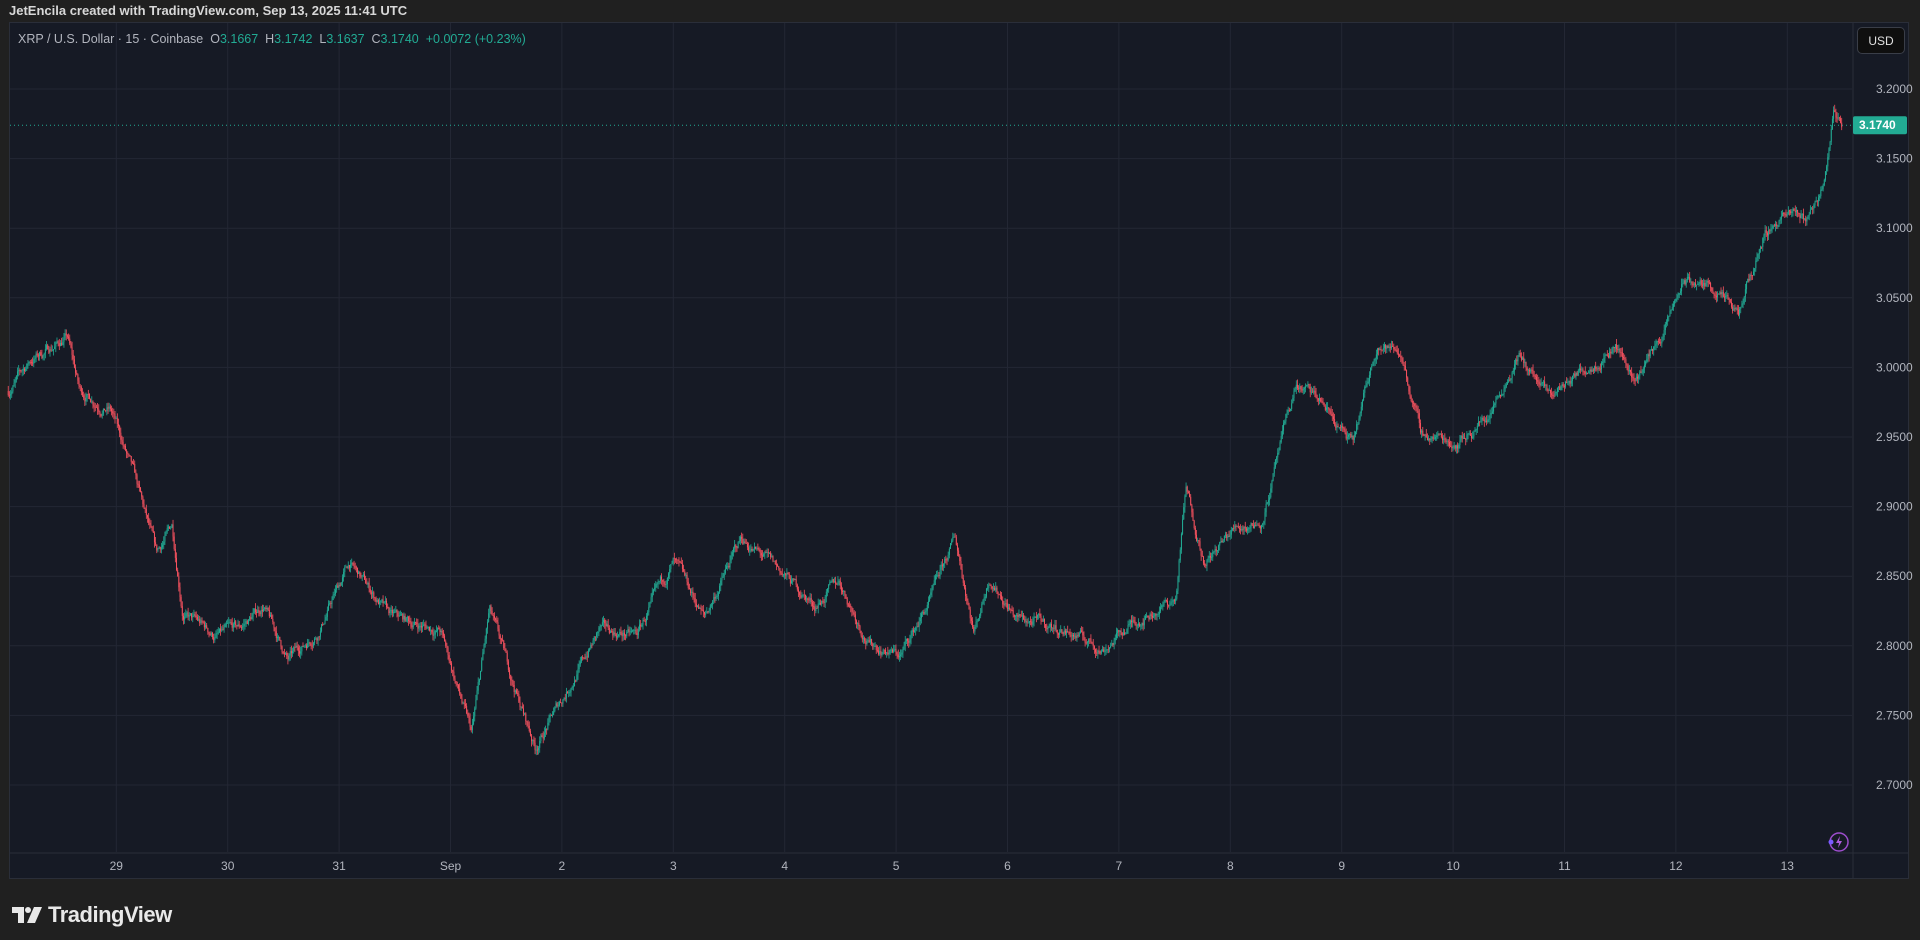 The height and width of the screenshot is (940, 1920). Describe the element at coordinates (110, 39) in the screenshot. I see `symbol-title: XRP / U.S. Dollar · 15 · Coinbase` at that location.